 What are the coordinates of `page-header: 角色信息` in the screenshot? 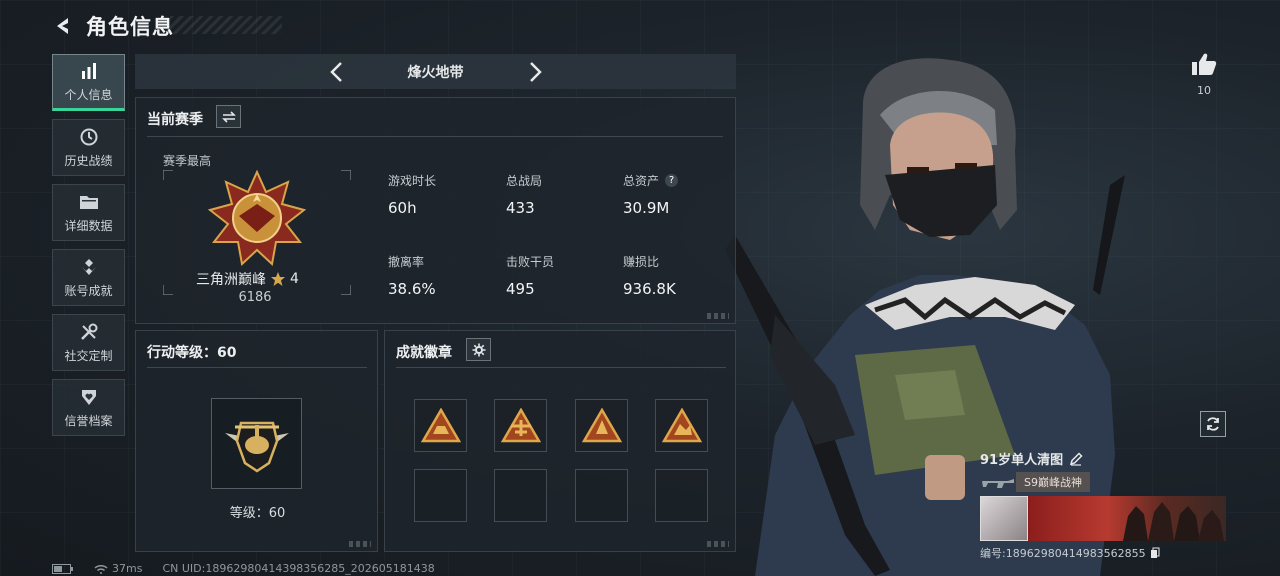 It's located at (112, 26).